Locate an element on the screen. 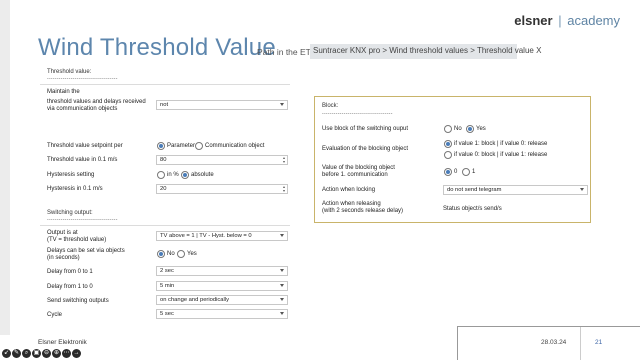  maintain-select: not is located at coordinates (222, 105).